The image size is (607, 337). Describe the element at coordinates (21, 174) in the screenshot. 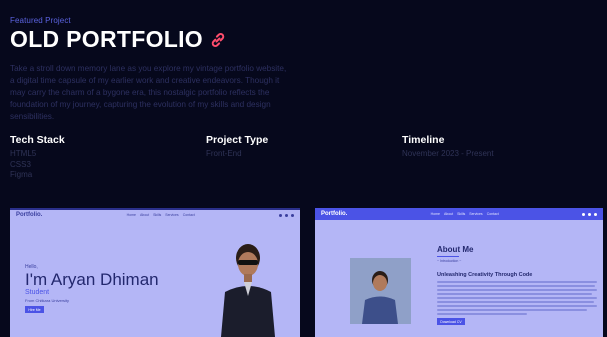

I see `tech-item: Figma` at that location.